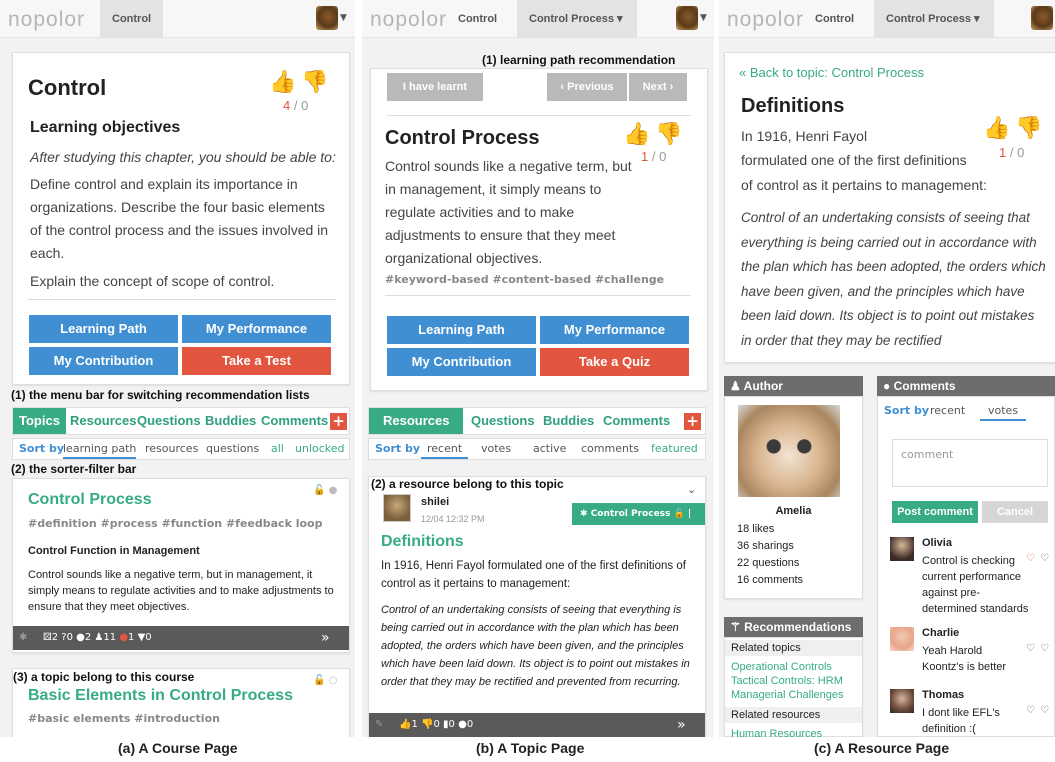  Describe the element at coordinates (462, 138) in the screenshot. I see `page-title: Control Process` at that location.